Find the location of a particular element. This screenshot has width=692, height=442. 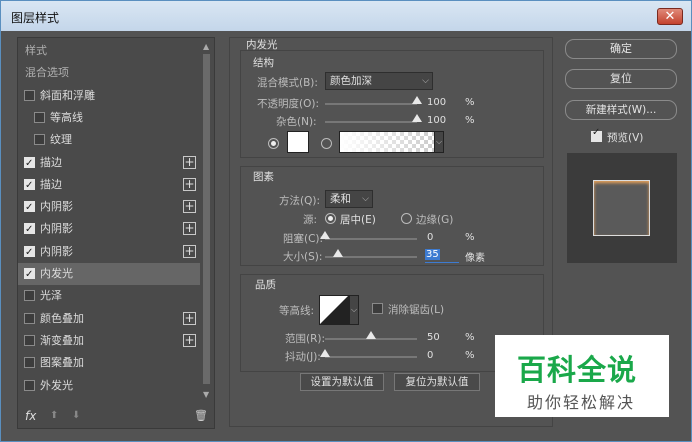

sidebar-item: 混合选项 is located at coordinates (109, 73).